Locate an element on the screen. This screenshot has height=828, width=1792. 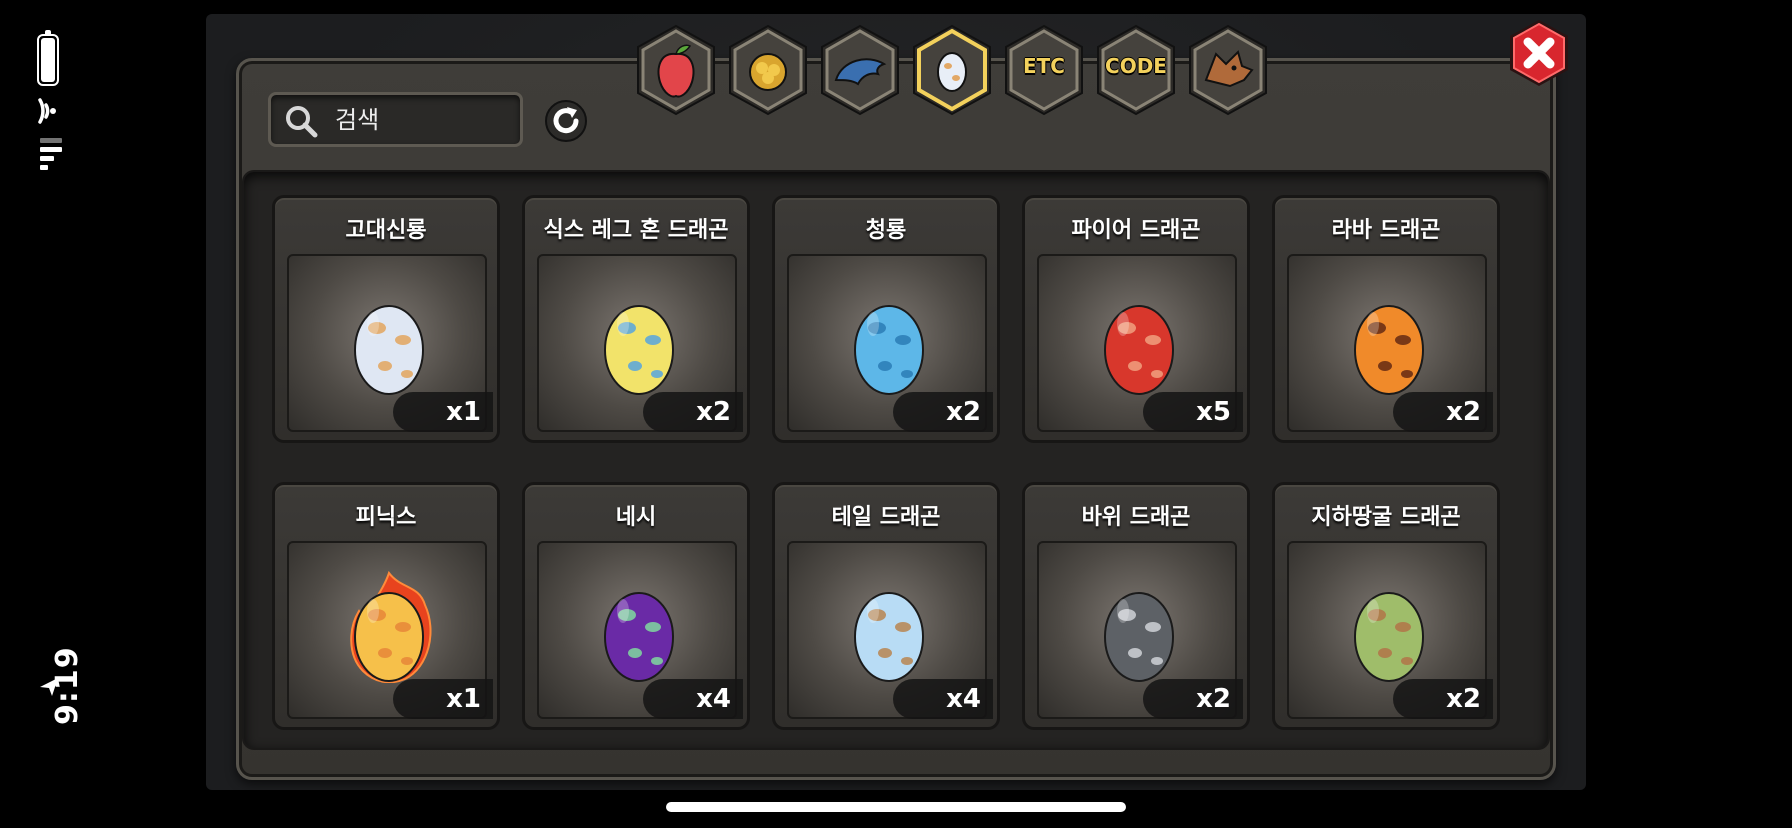
gold-coins-icon is located at coordinates (768, 72).